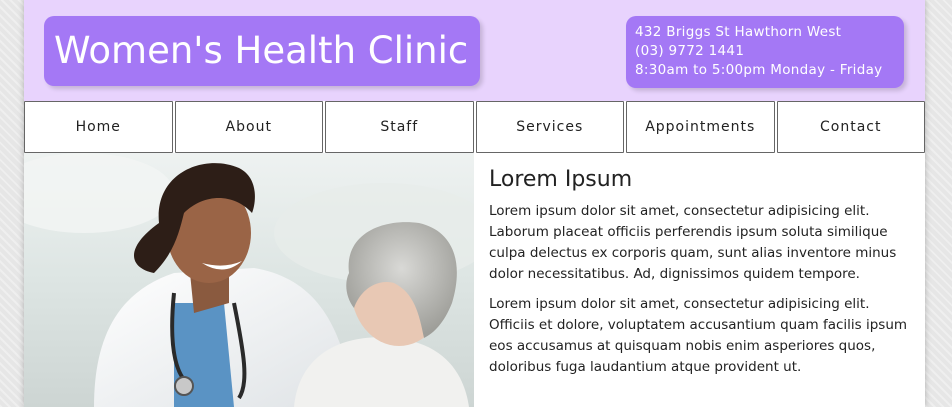 Image resolution: width=952 pixels, height=407 pixels. Describe the element at coordinates (561, 179) in the screenshot. I see `content-heading: Lorem Ipsum` at that location.